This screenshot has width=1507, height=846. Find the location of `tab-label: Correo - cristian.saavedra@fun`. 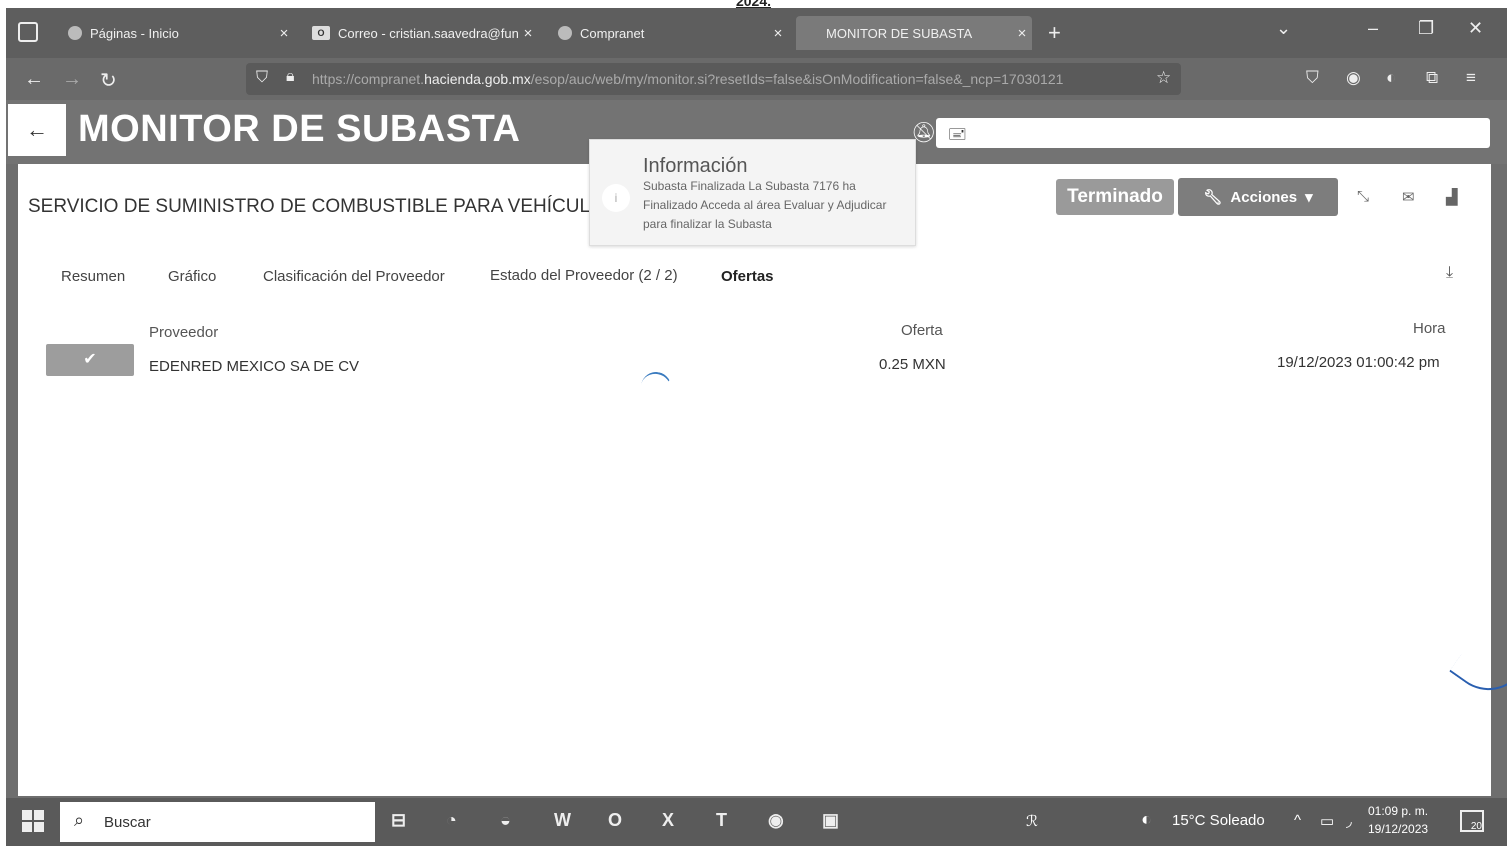

tab-label: Correo - cristian.saavedra@fun is located at coordinates (428, 33).